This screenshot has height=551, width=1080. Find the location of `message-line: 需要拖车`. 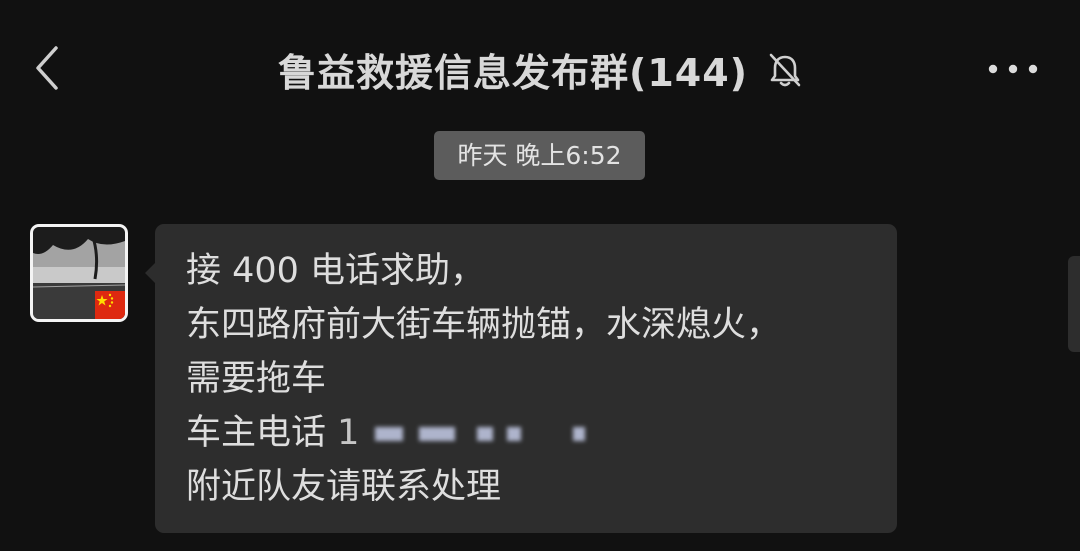

message-line: 需要拖车 is located at coordinates (256, 379).